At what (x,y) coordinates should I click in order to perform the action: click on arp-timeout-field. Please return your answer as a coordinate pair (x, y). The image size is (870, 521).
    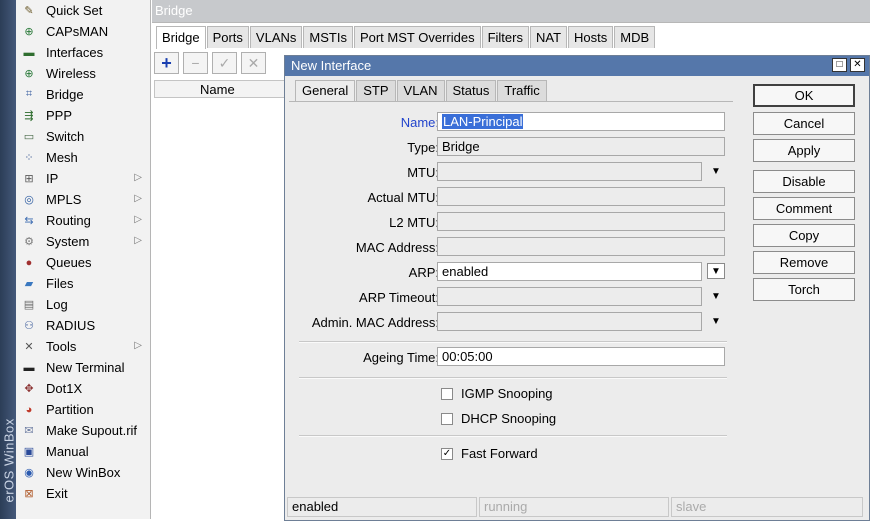
    Looking at the image, I should click on (569, 296).